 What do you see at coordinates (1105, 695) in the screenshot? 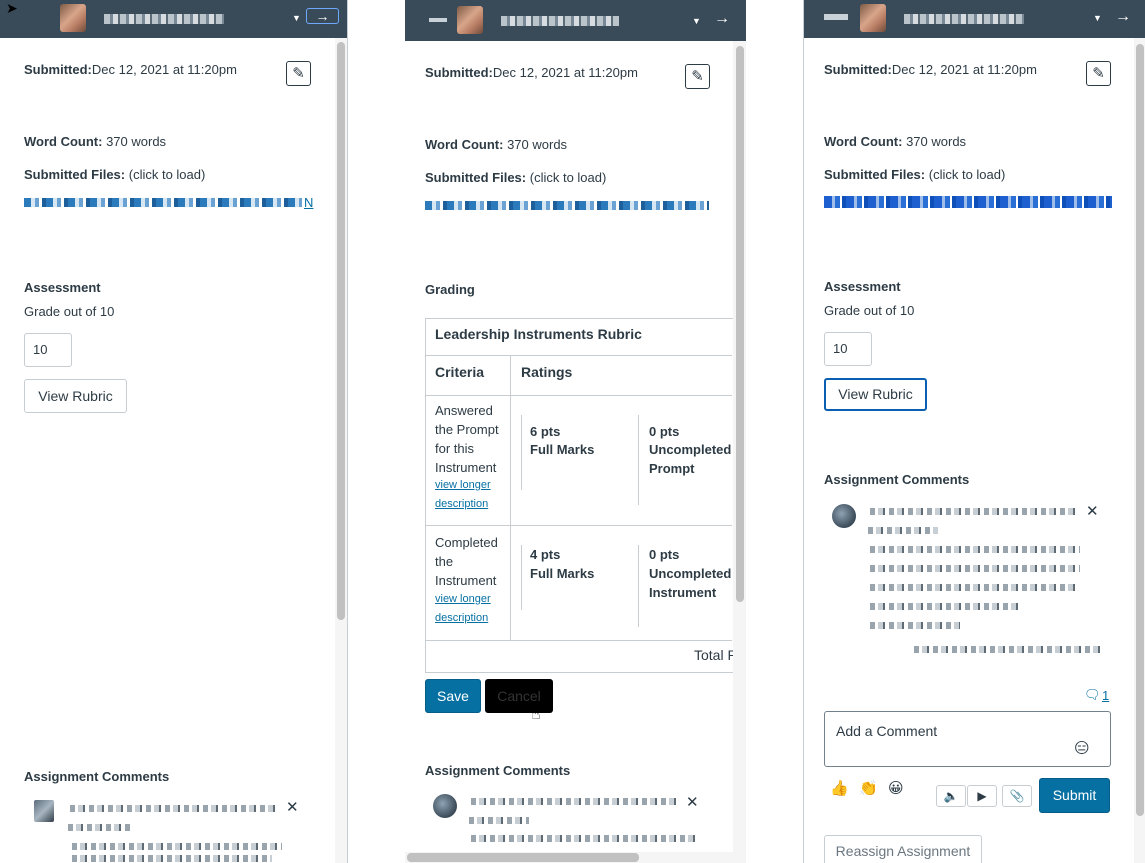
I see `comment-count: 1` at bounding box center [1105, 695].